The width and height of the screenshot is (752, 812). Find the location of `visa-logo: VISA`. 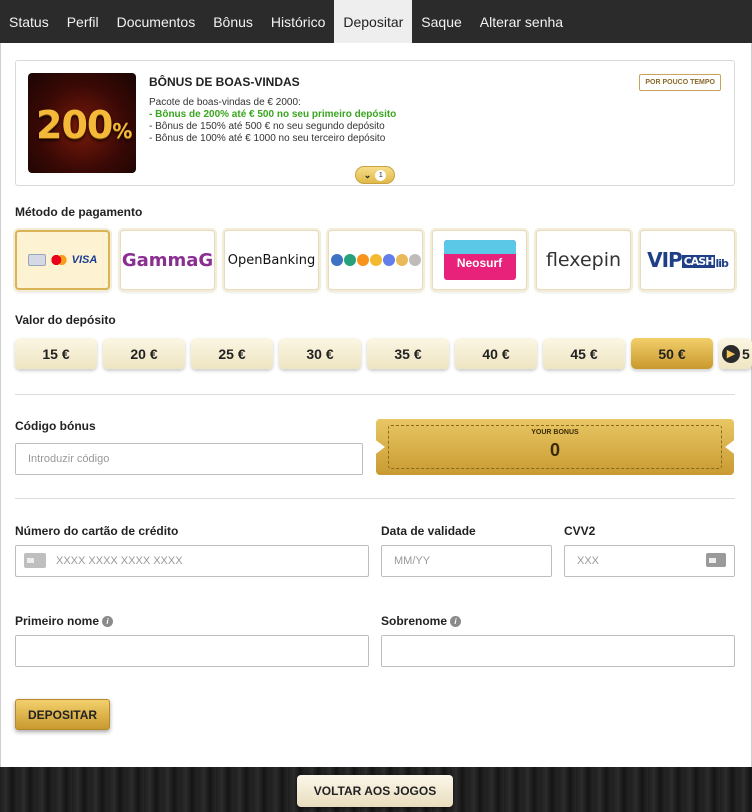

visa-logo: VISA is located at coordinates (84, 260).